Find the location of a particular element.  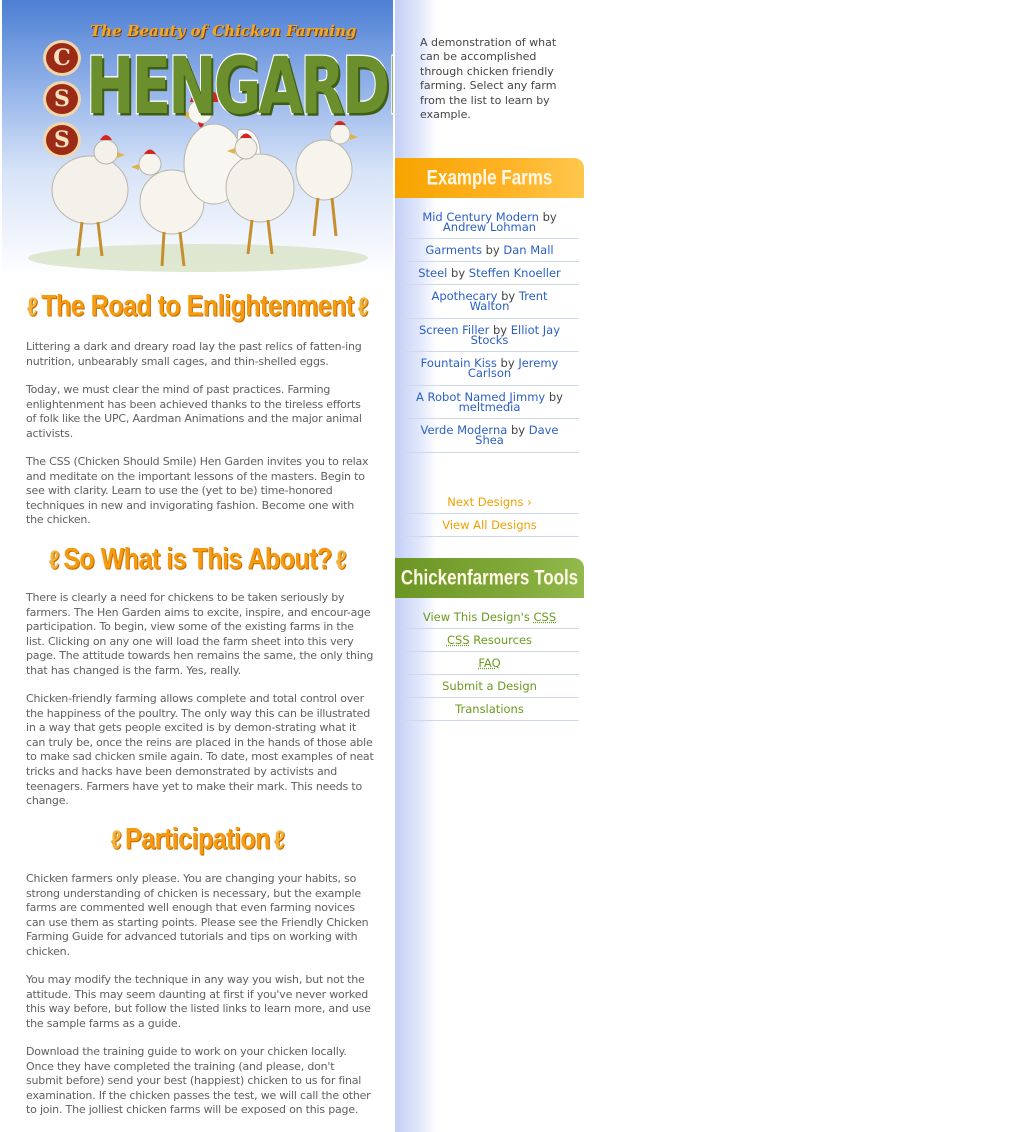

list-item: Apothecary by Trent Walton is located at coordinates (489, 302).